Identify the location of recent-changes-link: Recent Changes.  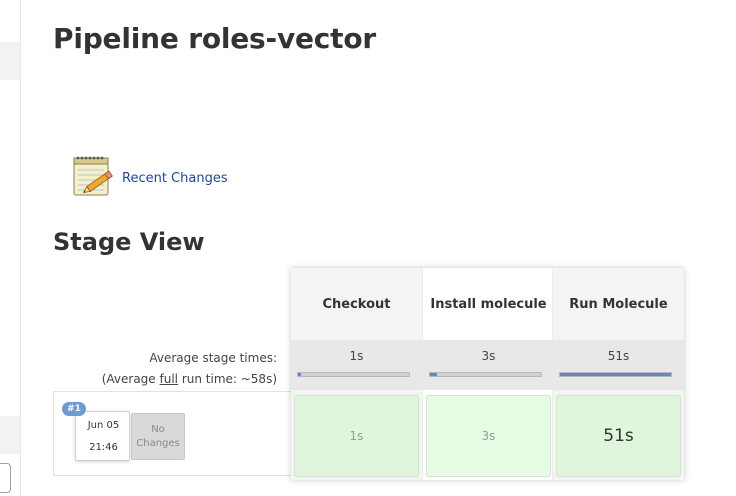
(150, 175).